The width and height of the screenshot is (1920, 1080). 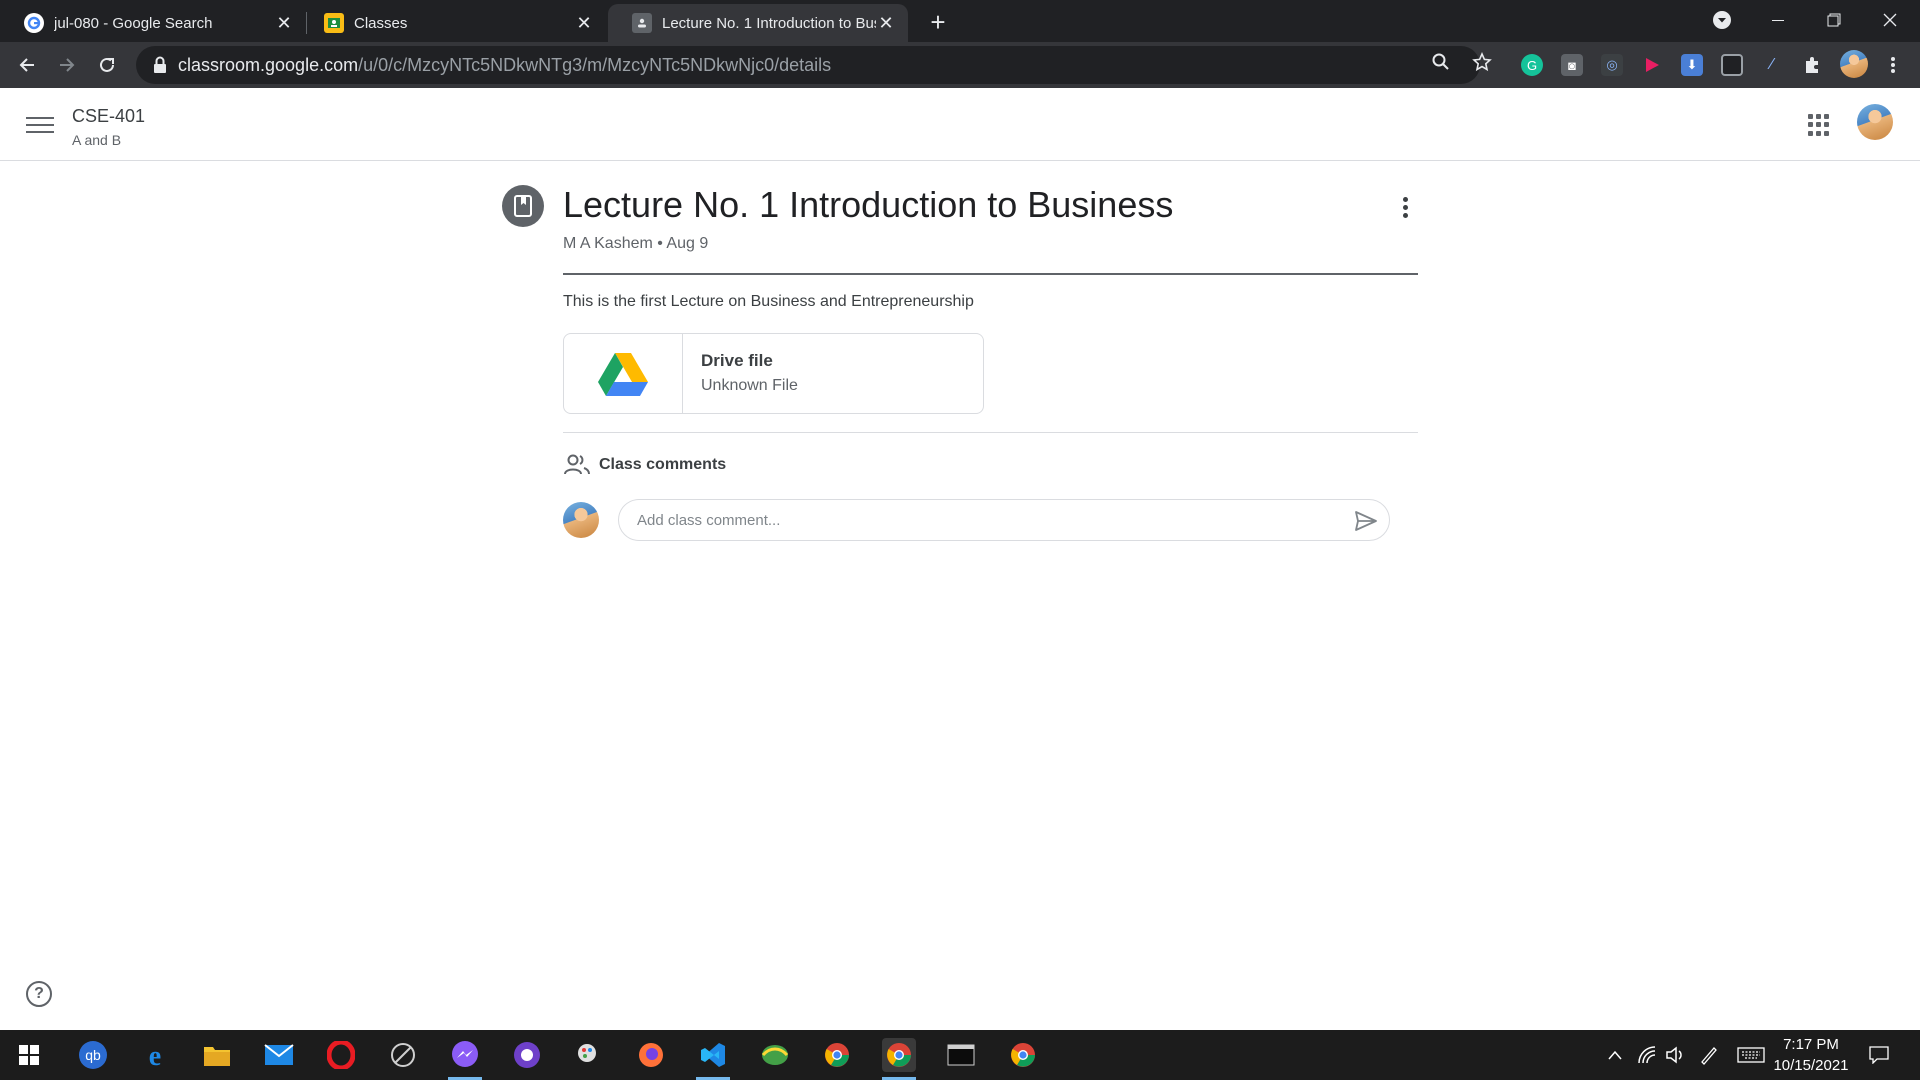 I want to click on windows-taskbar: qb e 7:17 PM 10/15/2021, so click(x=960, y=1055).